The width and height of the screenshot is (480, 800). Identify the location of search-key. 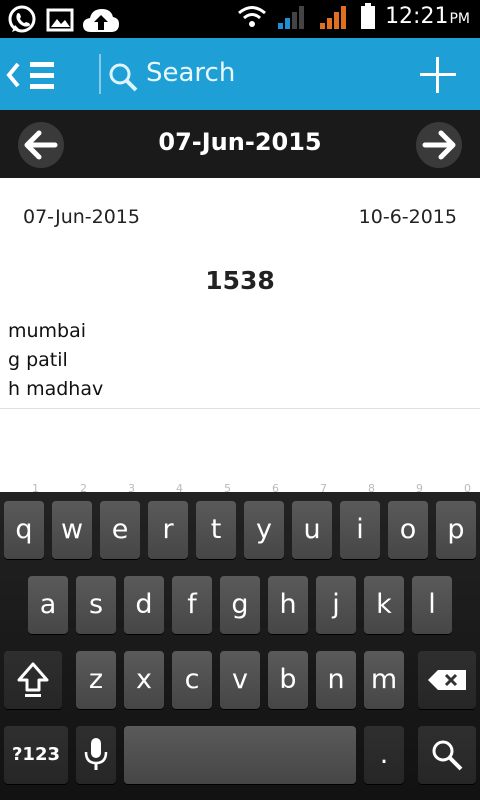
(447, 755).